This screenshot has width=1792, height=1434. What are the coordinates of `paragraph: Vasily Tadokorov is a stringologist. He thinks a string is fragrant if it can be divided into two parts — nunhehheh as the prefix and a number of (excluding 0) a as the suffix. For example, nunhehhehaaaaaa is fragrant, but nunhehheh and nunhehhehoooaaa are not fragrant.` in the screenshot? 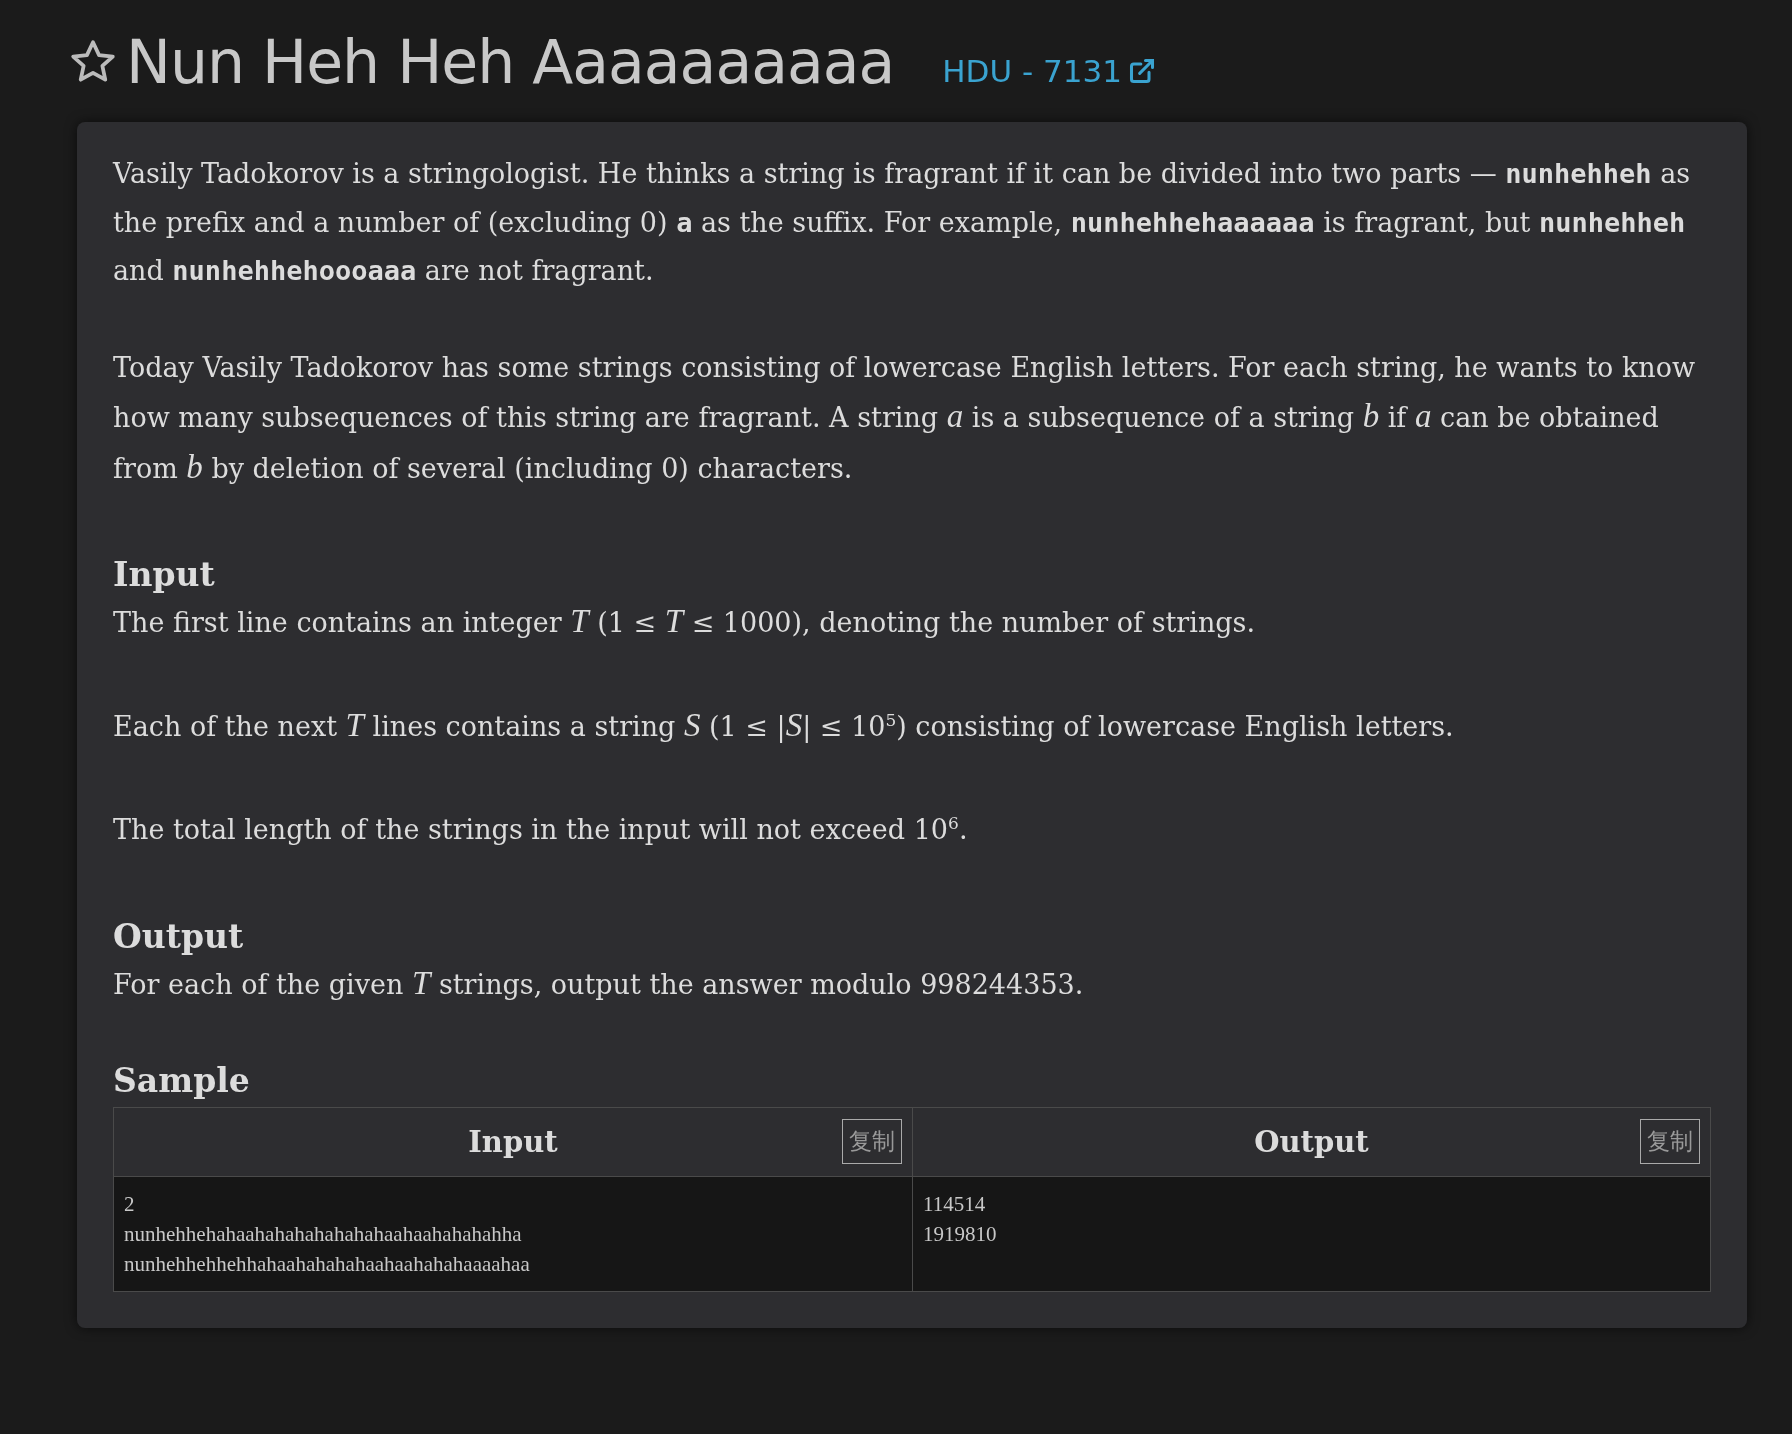 It's located at (902, 222).